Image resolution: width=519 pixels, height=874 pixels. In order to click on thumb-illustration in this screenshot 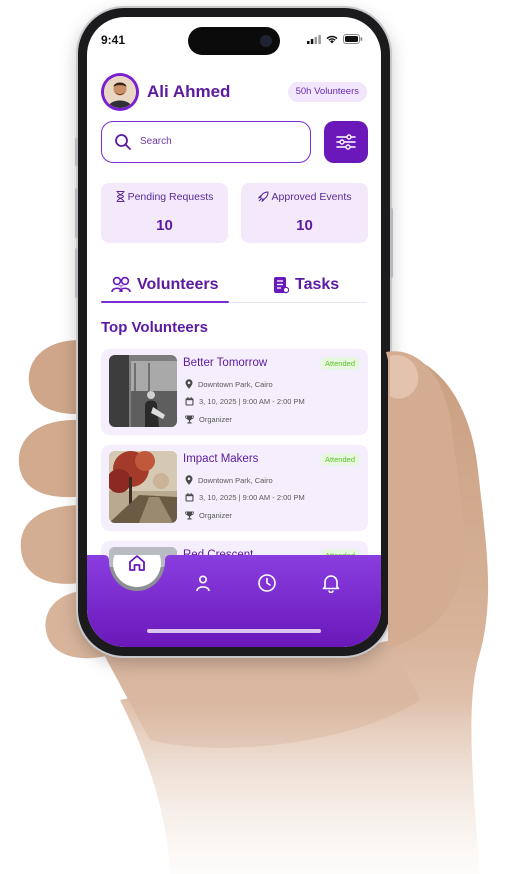, I will do `click(425, 499)`.